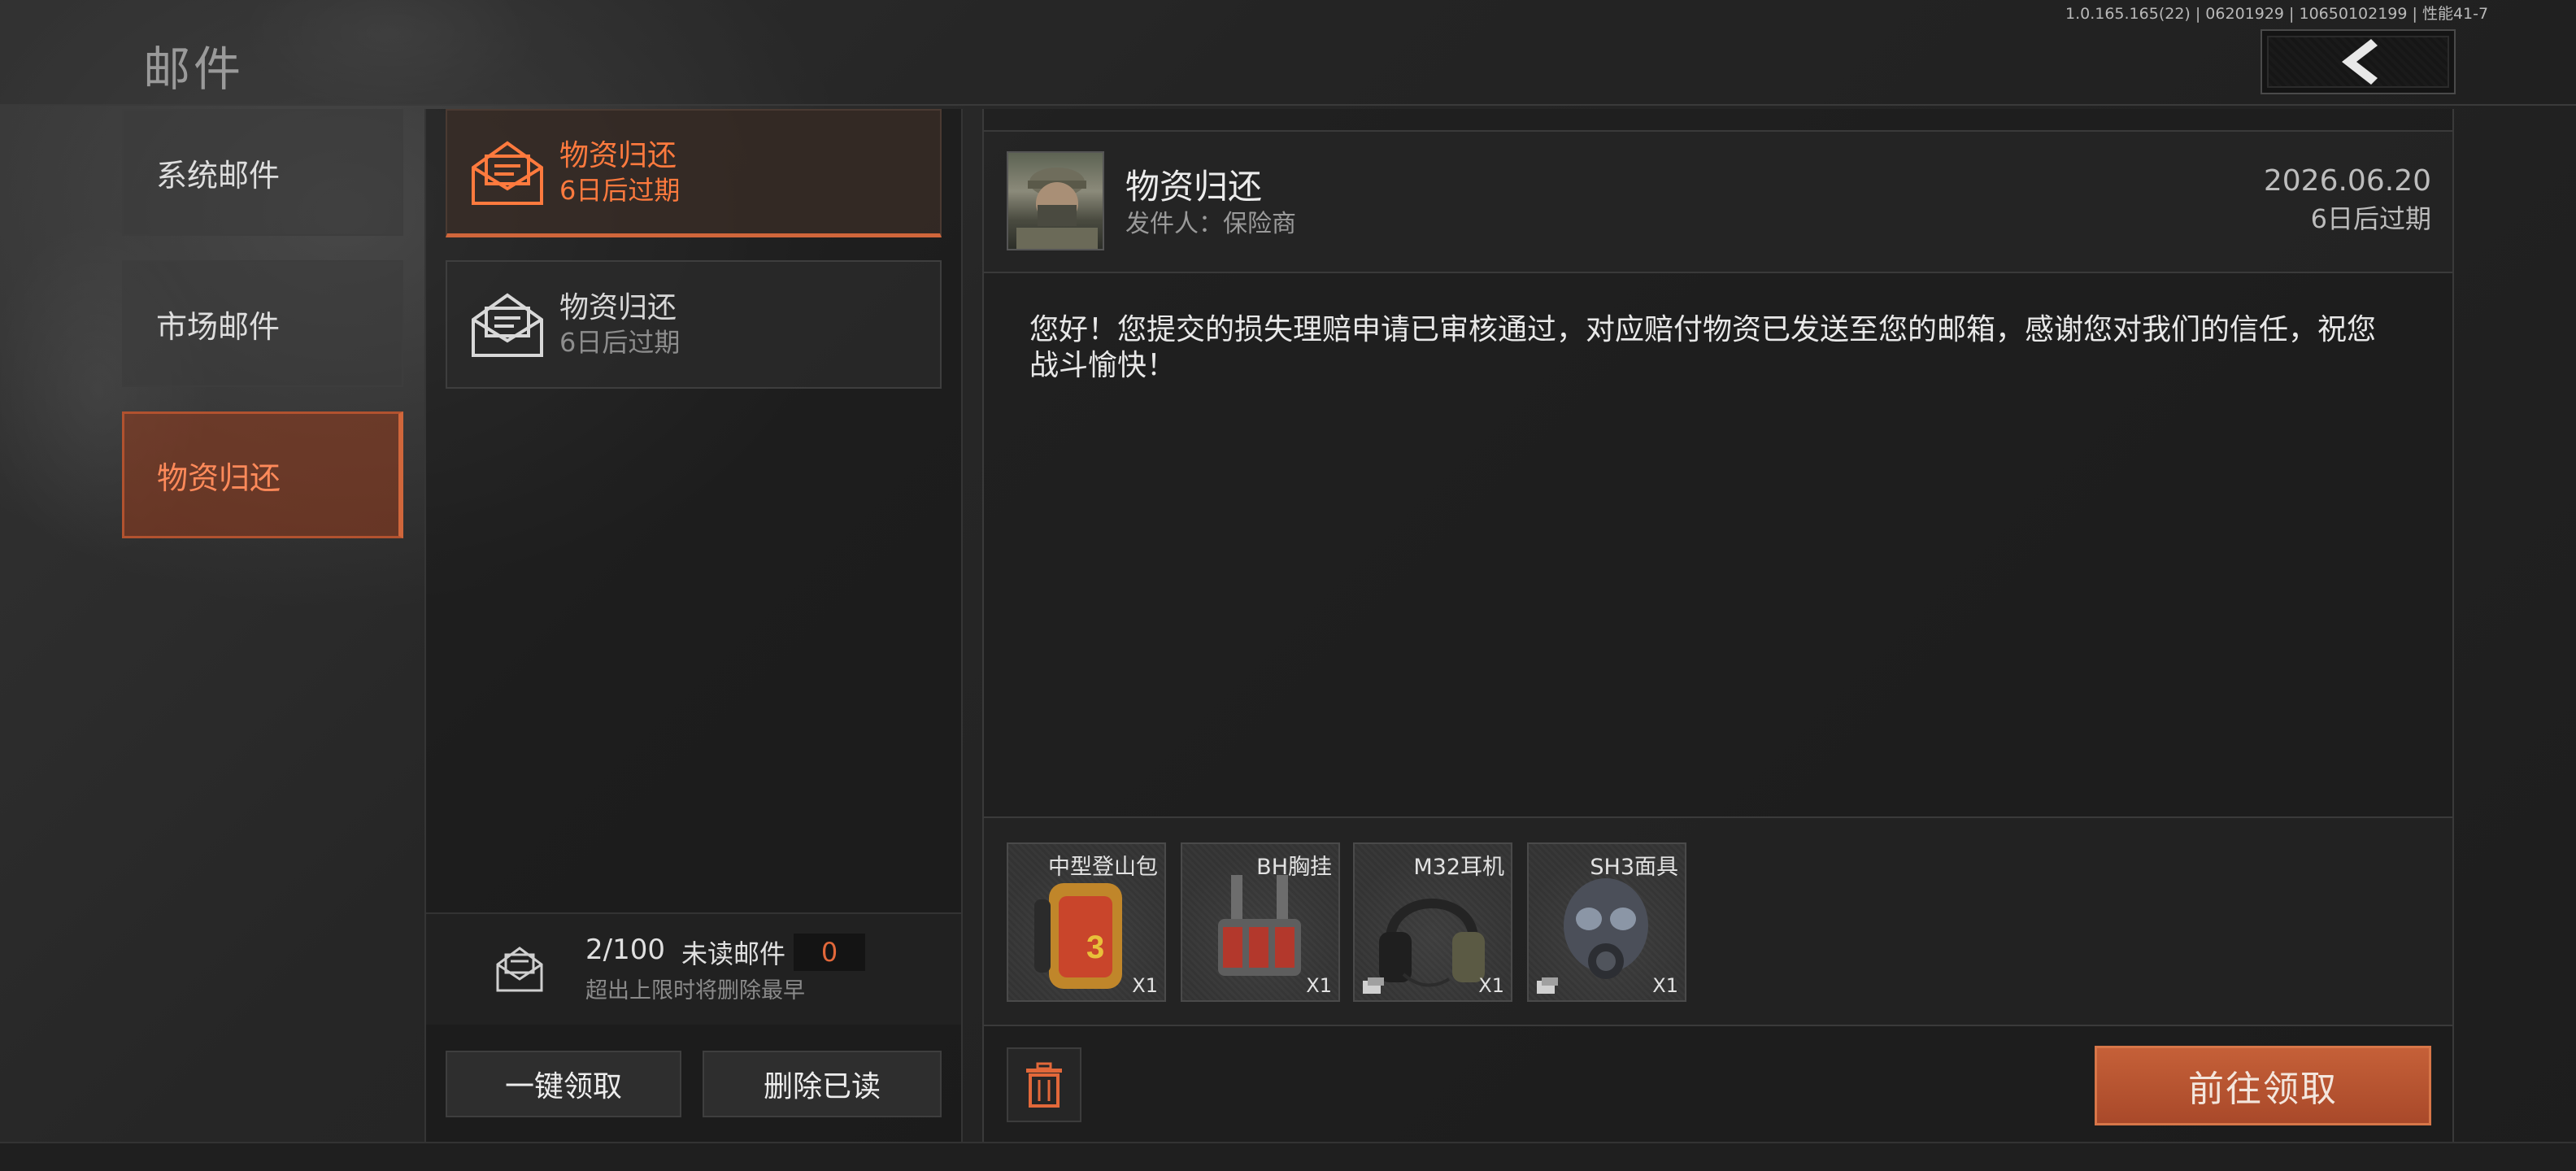  Describe the element at coordinates (1294, 868) in the screenshot. I see `attachment-name: BH胸挂` at that location.